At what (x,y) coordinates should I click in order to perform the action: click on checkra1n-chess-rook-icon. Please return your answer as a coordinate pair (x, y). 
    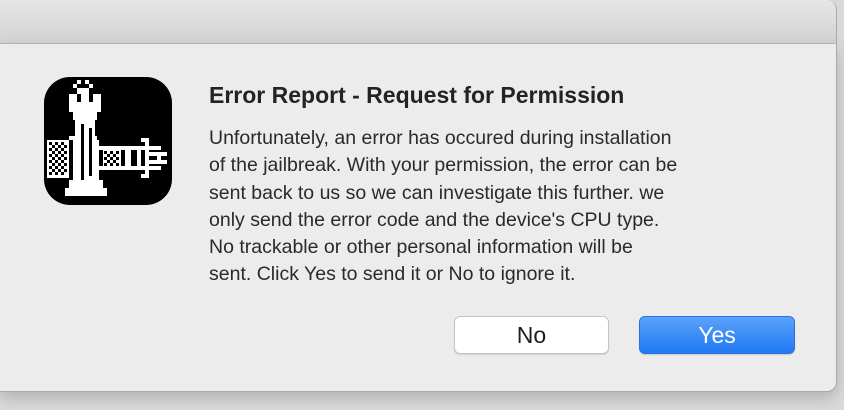
    Looking at the image, I should click on (108, 141).